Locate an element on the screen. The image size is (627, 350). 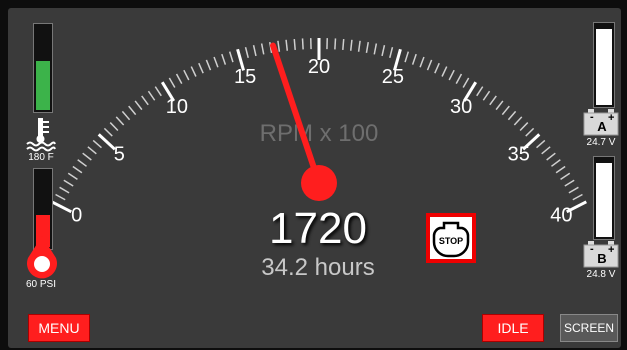
rpm-readout: 1720 is located at coordinates (318, 228).